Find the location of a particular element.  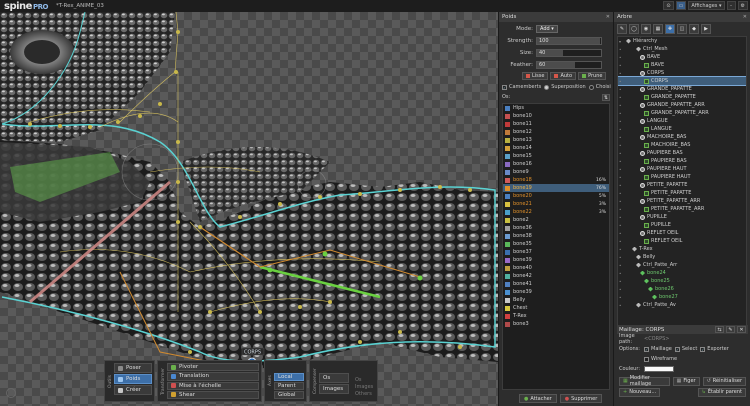

tree-slot-node: • CORPS is located at coordinates (682, 73).